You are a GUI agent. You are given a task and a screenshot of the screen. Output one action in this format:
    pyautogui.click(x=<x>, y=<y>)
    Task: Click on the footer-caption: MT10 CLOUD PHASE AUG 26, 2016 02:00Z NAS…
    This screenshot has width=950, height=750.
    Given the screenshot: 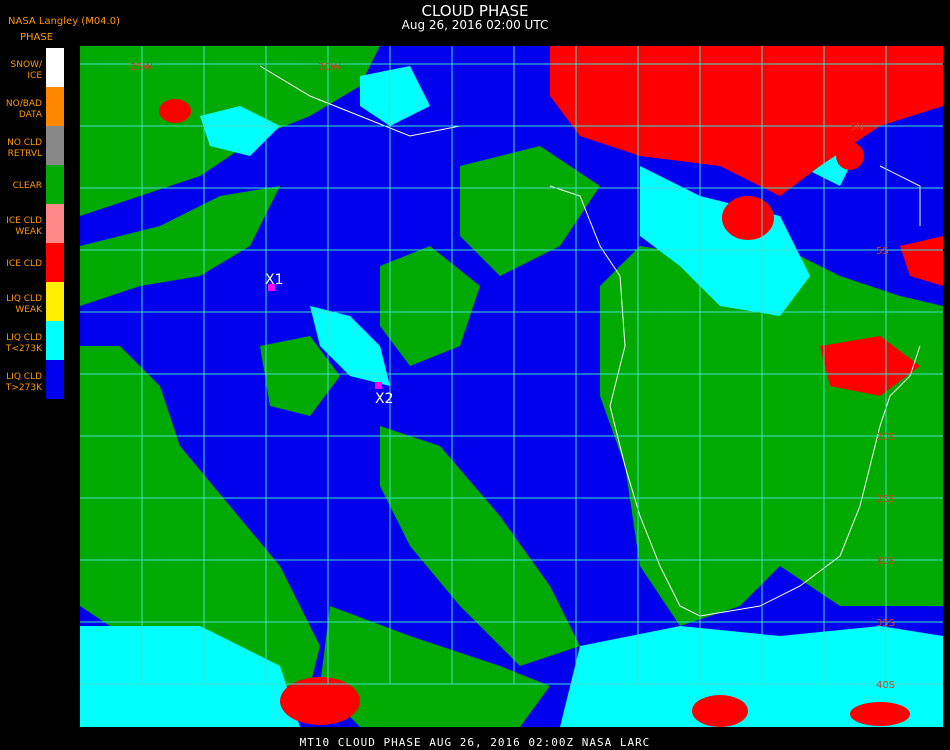 What is the action you would take?
    pyautogui.click(x=475, y=742)
    